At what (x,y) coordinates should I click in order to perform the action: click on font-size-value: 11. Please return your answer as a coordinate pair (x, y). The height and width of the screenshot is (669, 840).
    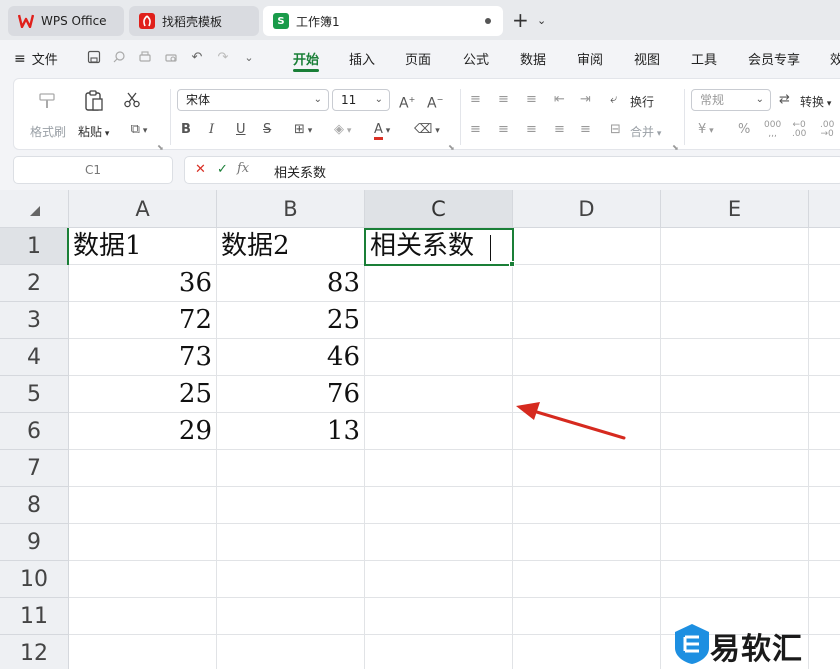
    Looking at the image, I should click on (349, 100).